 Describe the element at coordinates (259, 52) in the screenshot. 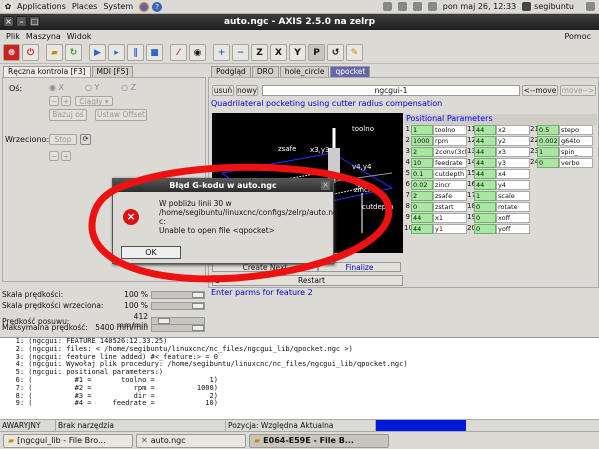

I see `view-z-icon: Z` at that location.